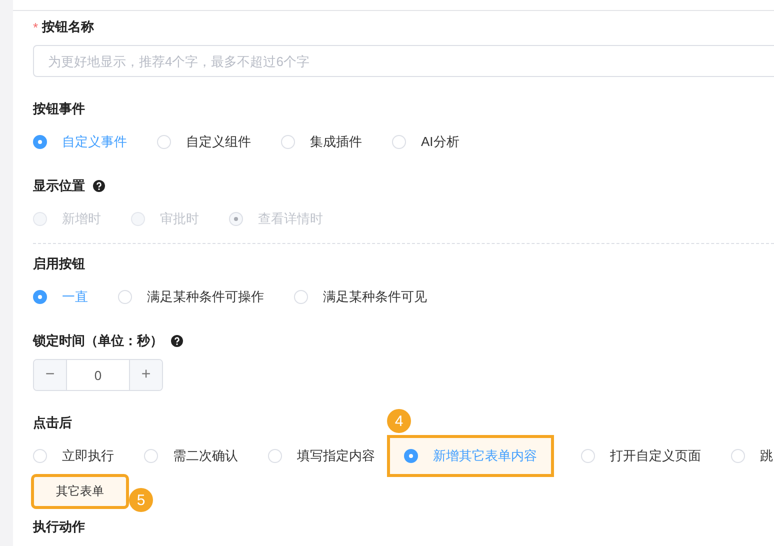 This screenshot has width=774, height=546. What do you see at coordinates (59, 527) in the screenshot?
I see `section-heading: 执行动作` at bounding box center [59, 527].